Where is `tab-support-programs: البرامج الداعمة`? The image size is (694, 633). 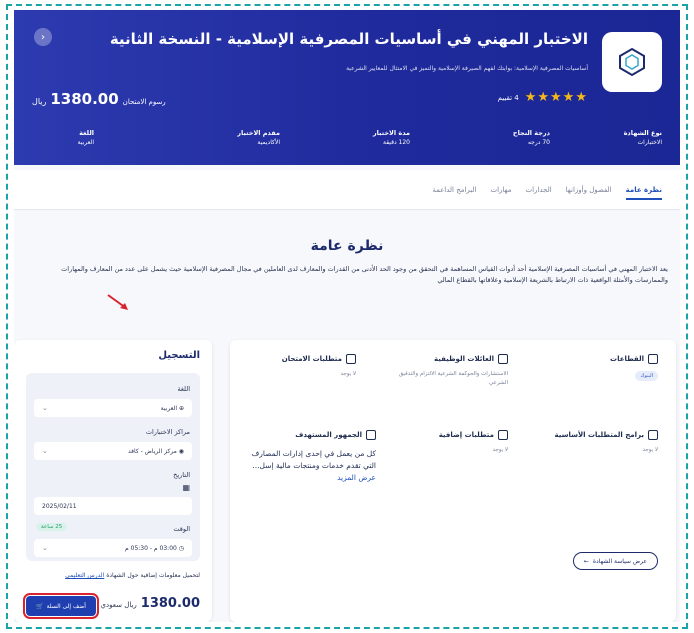
tab-support-programs: البرامج الداعمة is located at coordinates (454, 193).